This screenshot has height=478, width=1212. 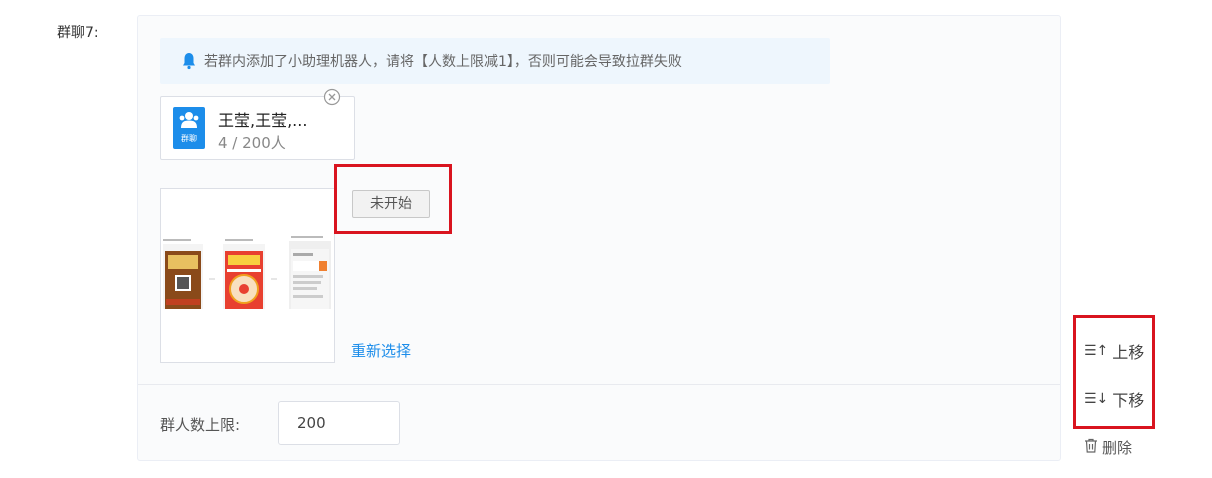 I want to click on move-actions-highlight-box, so click(x=1114, y=372).